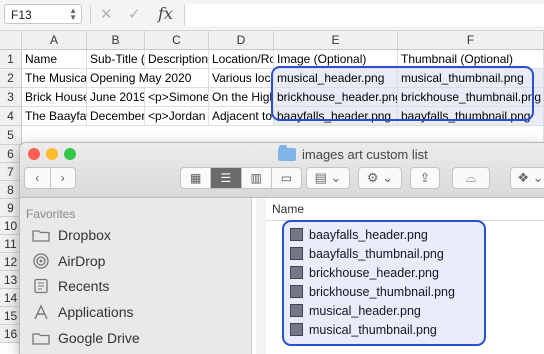 This screenshot has height=354, width=544. Describe the element at coordinates (11, 116) in the screenshot. I see `row-header: 4` at that location.